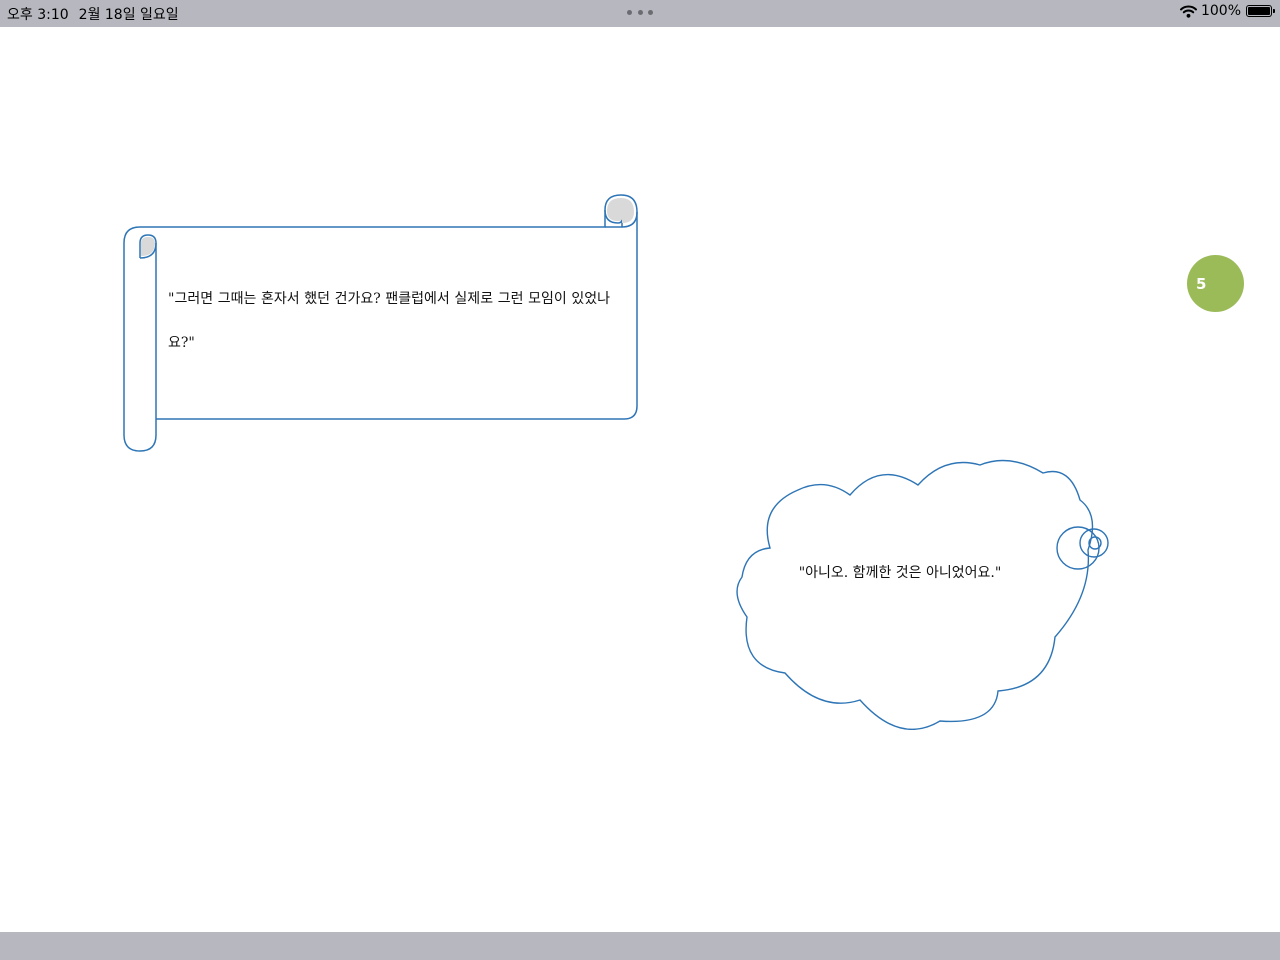  What do you see at coordinates (1260, 11) in the screenshot?
I see `battery-icon` at bounding box center [1260, 11].